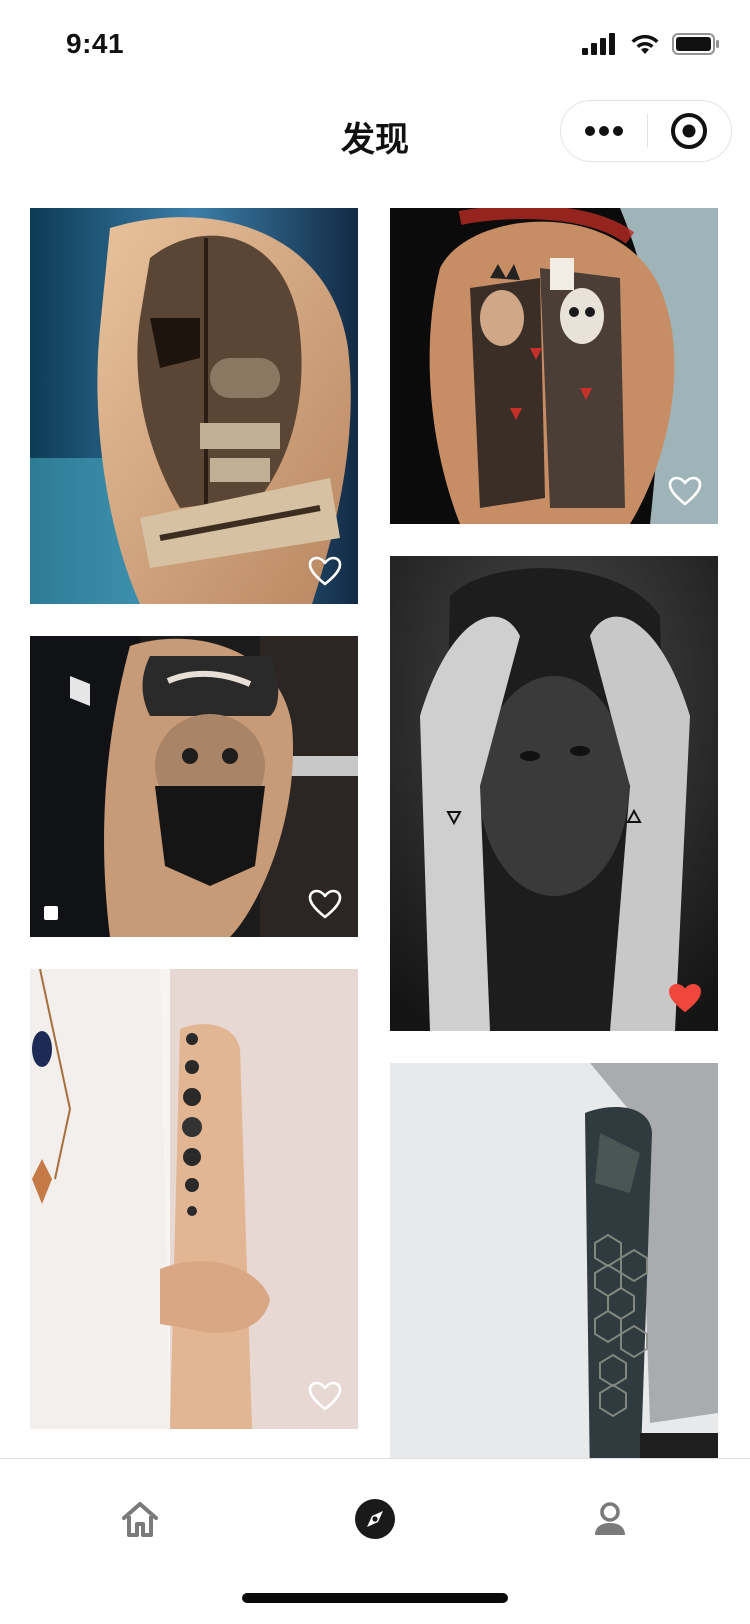 This screenshot has width=750, height=1624. I want to click on more-dots-icon, so click(603, 131).